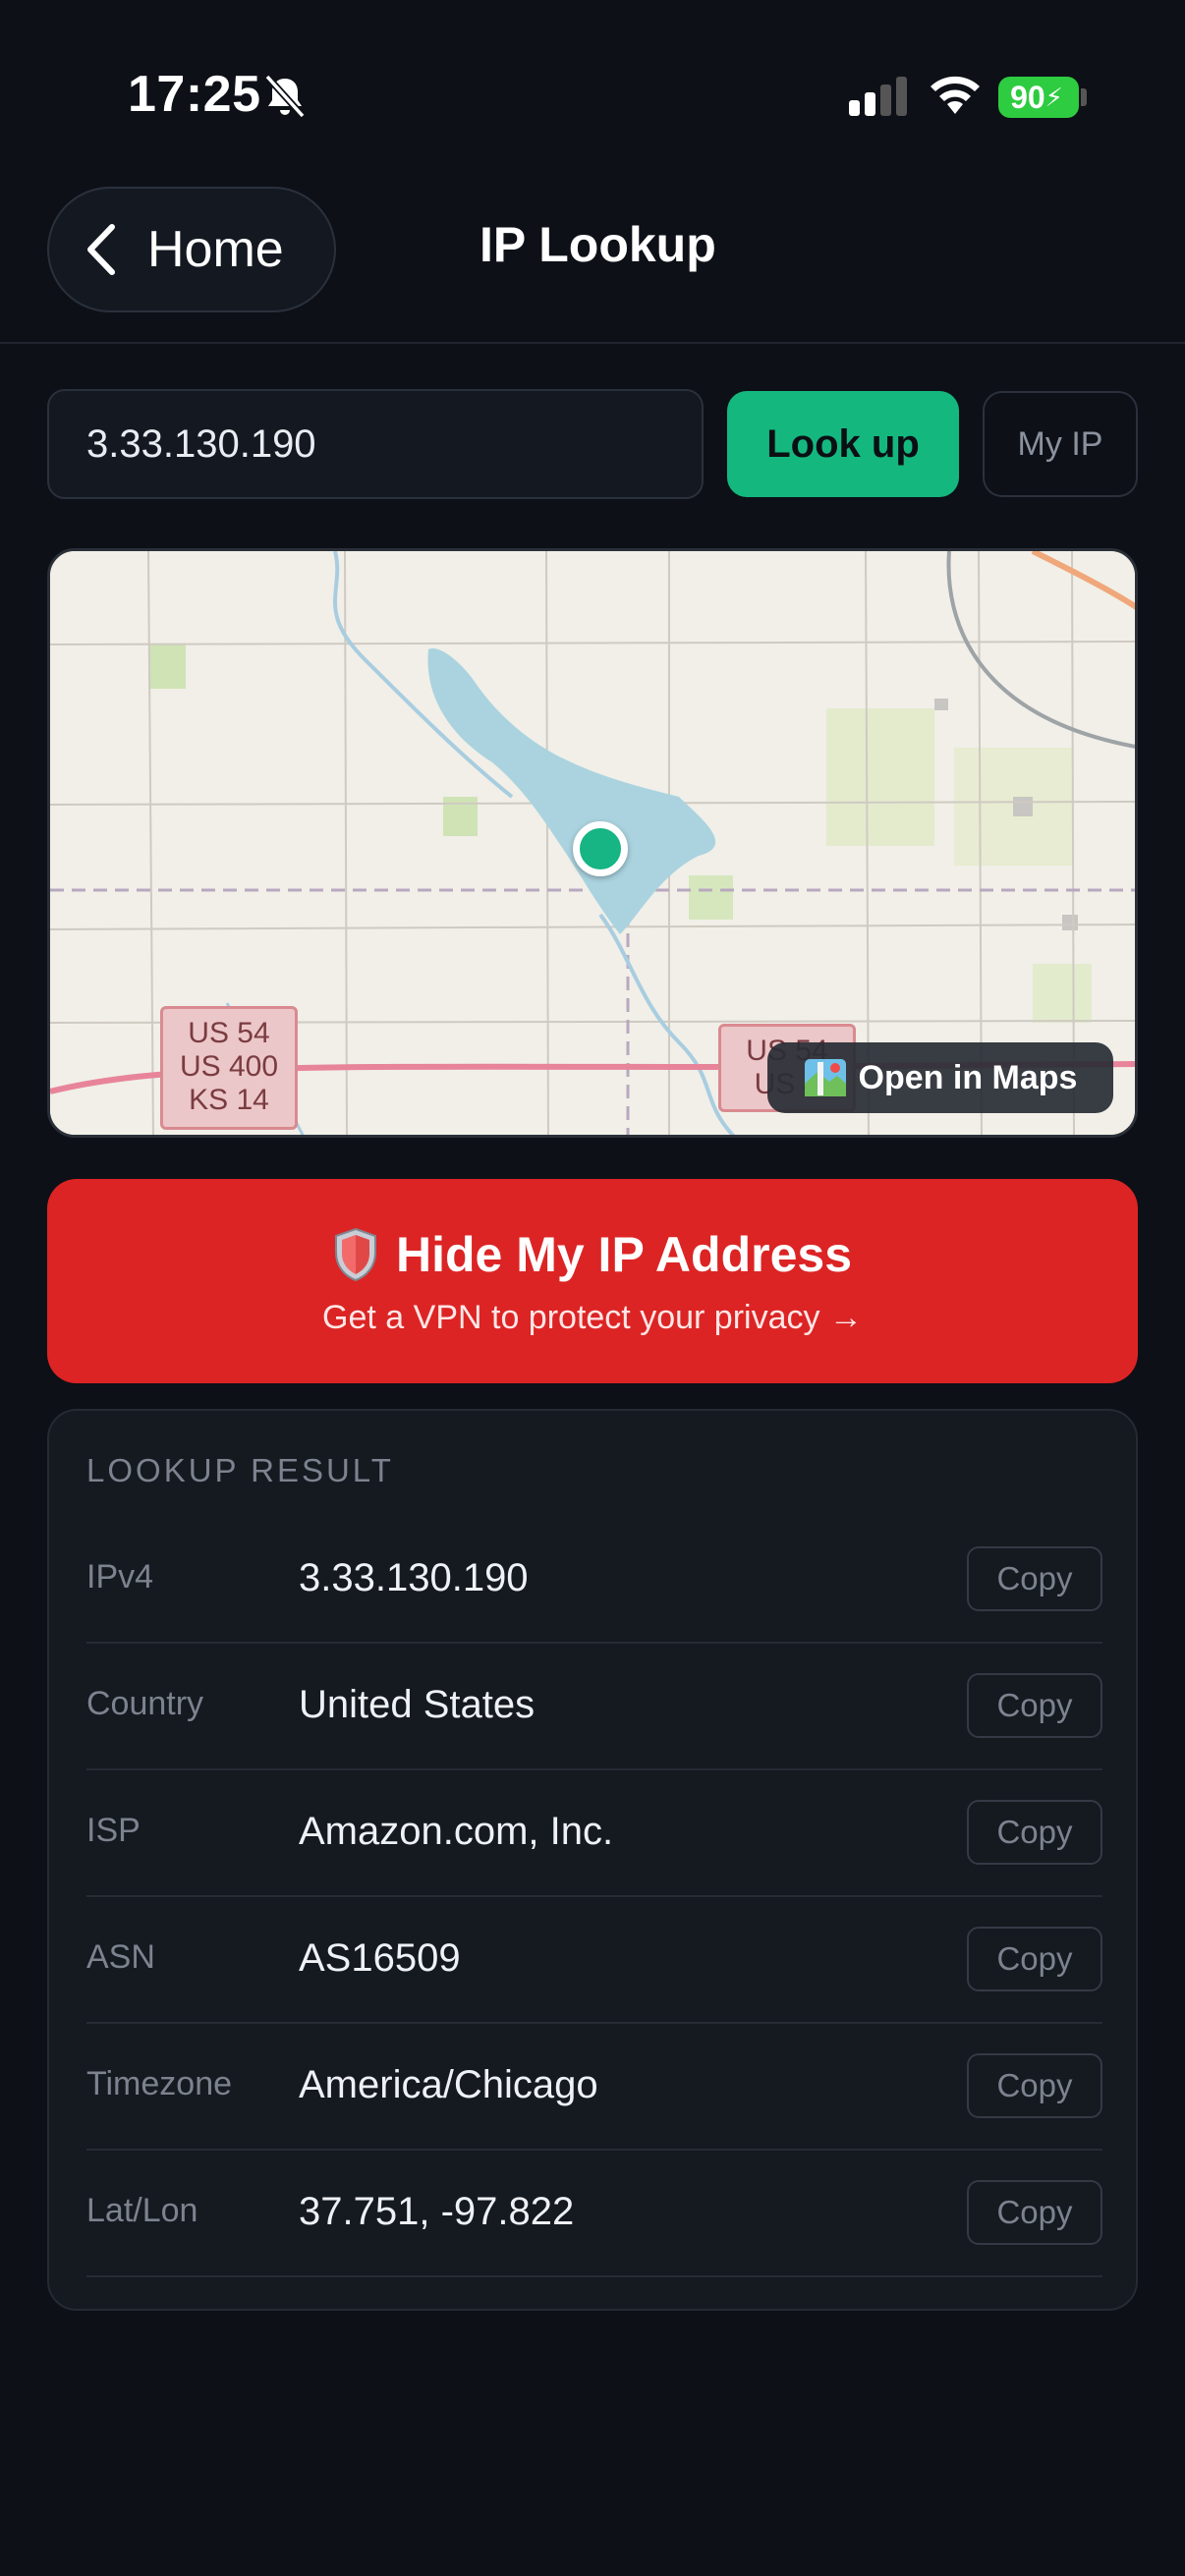 This screenshot has height=2576, width=1185. Describe the element at coordinates (457, 1831) in the screenshot. I see `result-value: Amazon.com, Inc.` at that location.